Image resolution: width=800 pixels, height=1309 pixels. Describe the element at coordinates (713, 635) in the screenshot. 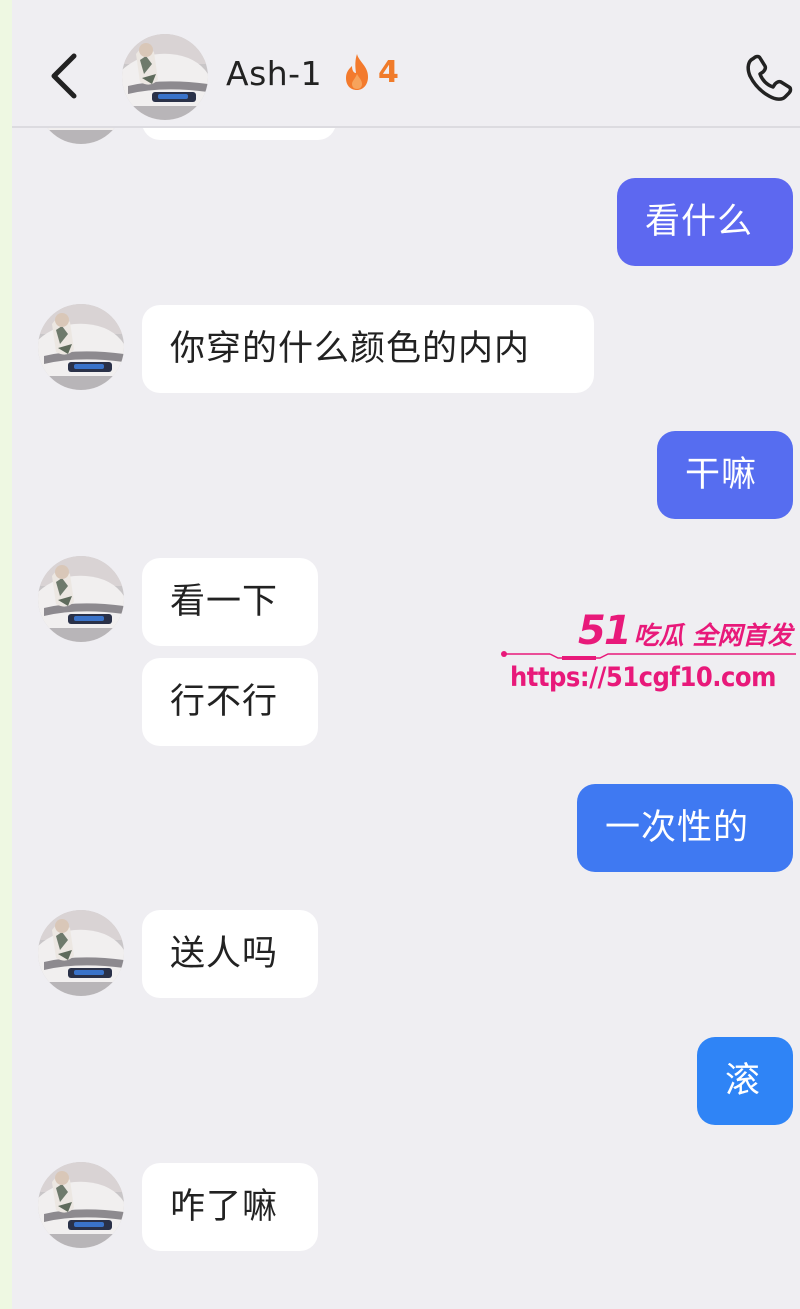

I see `watermark-brand-text: 吃瓜 全网首发` at that location.